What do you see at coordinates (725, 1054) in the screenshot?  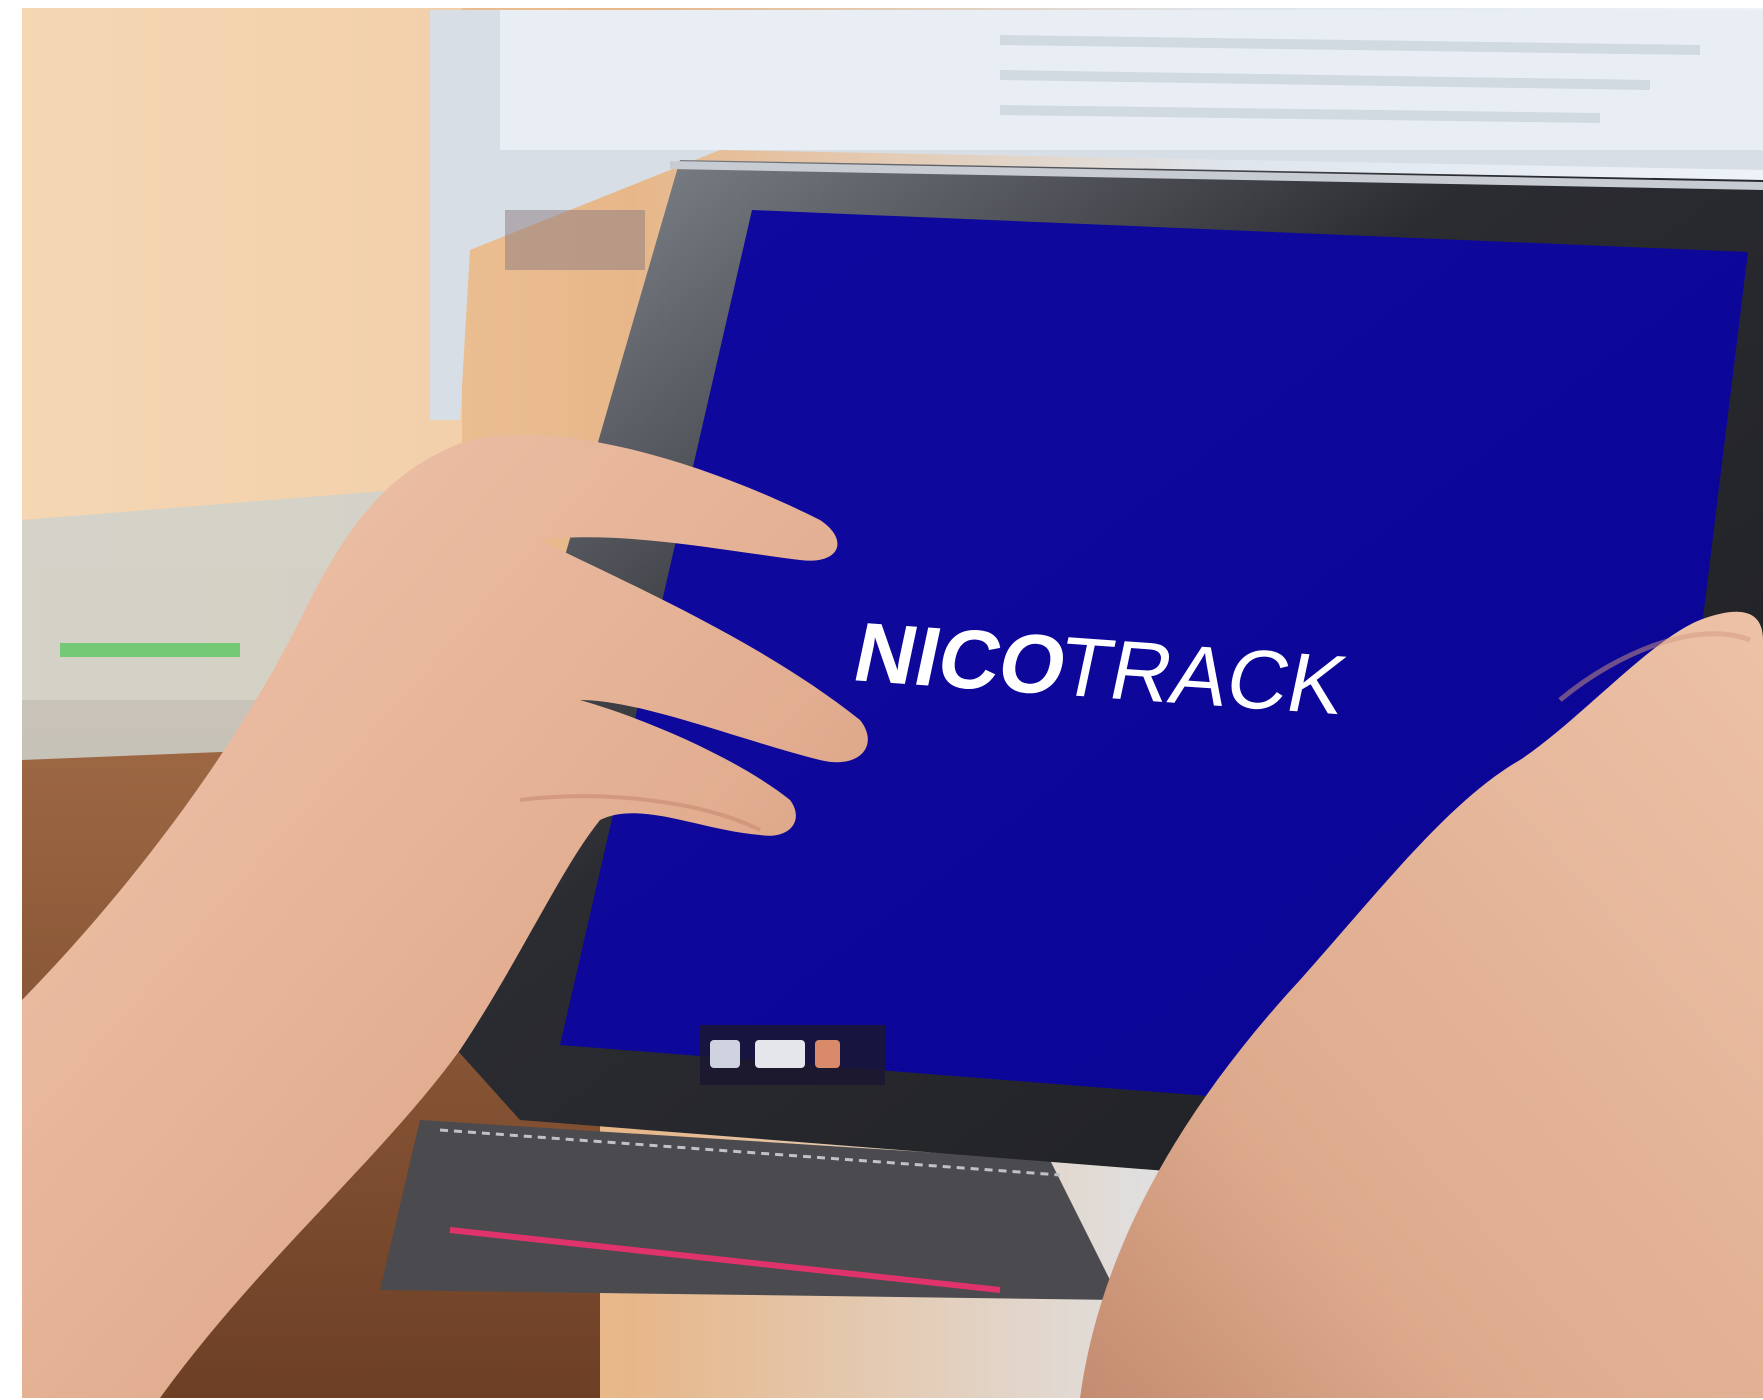 I see `dock-icon-a` at bounding box center [725, 1054].